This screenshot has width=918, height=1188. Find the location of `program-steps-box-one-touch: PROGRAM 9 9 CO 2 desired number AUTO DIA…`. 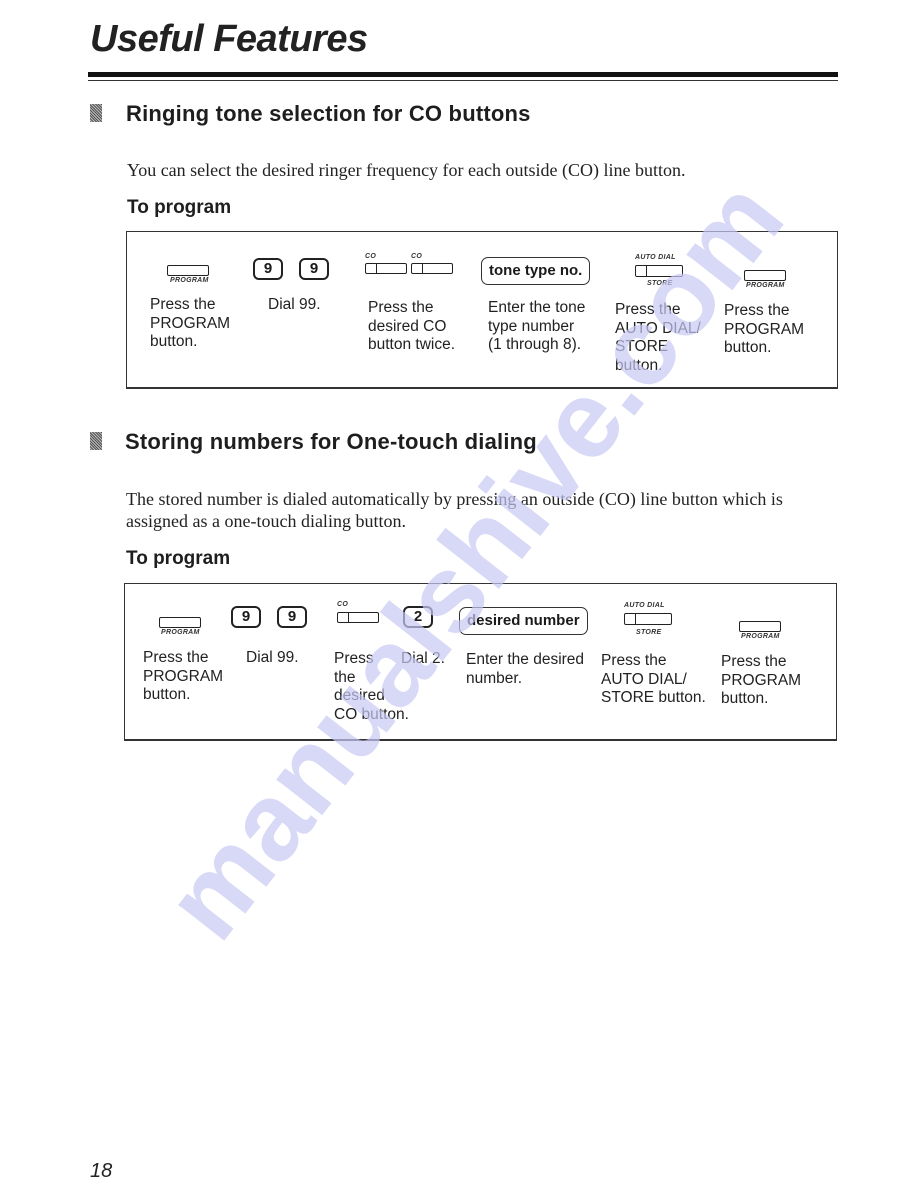

program-steps-box-one-touch: PROGRAM 9 9 CO 2 desired number AUTO DIA… is located at coordinates (480, 662).